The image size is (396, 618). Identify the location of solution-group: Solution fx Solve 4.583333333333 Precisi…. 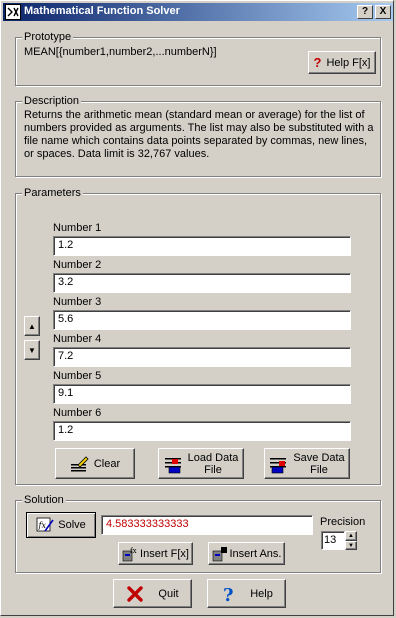
(198, 533).